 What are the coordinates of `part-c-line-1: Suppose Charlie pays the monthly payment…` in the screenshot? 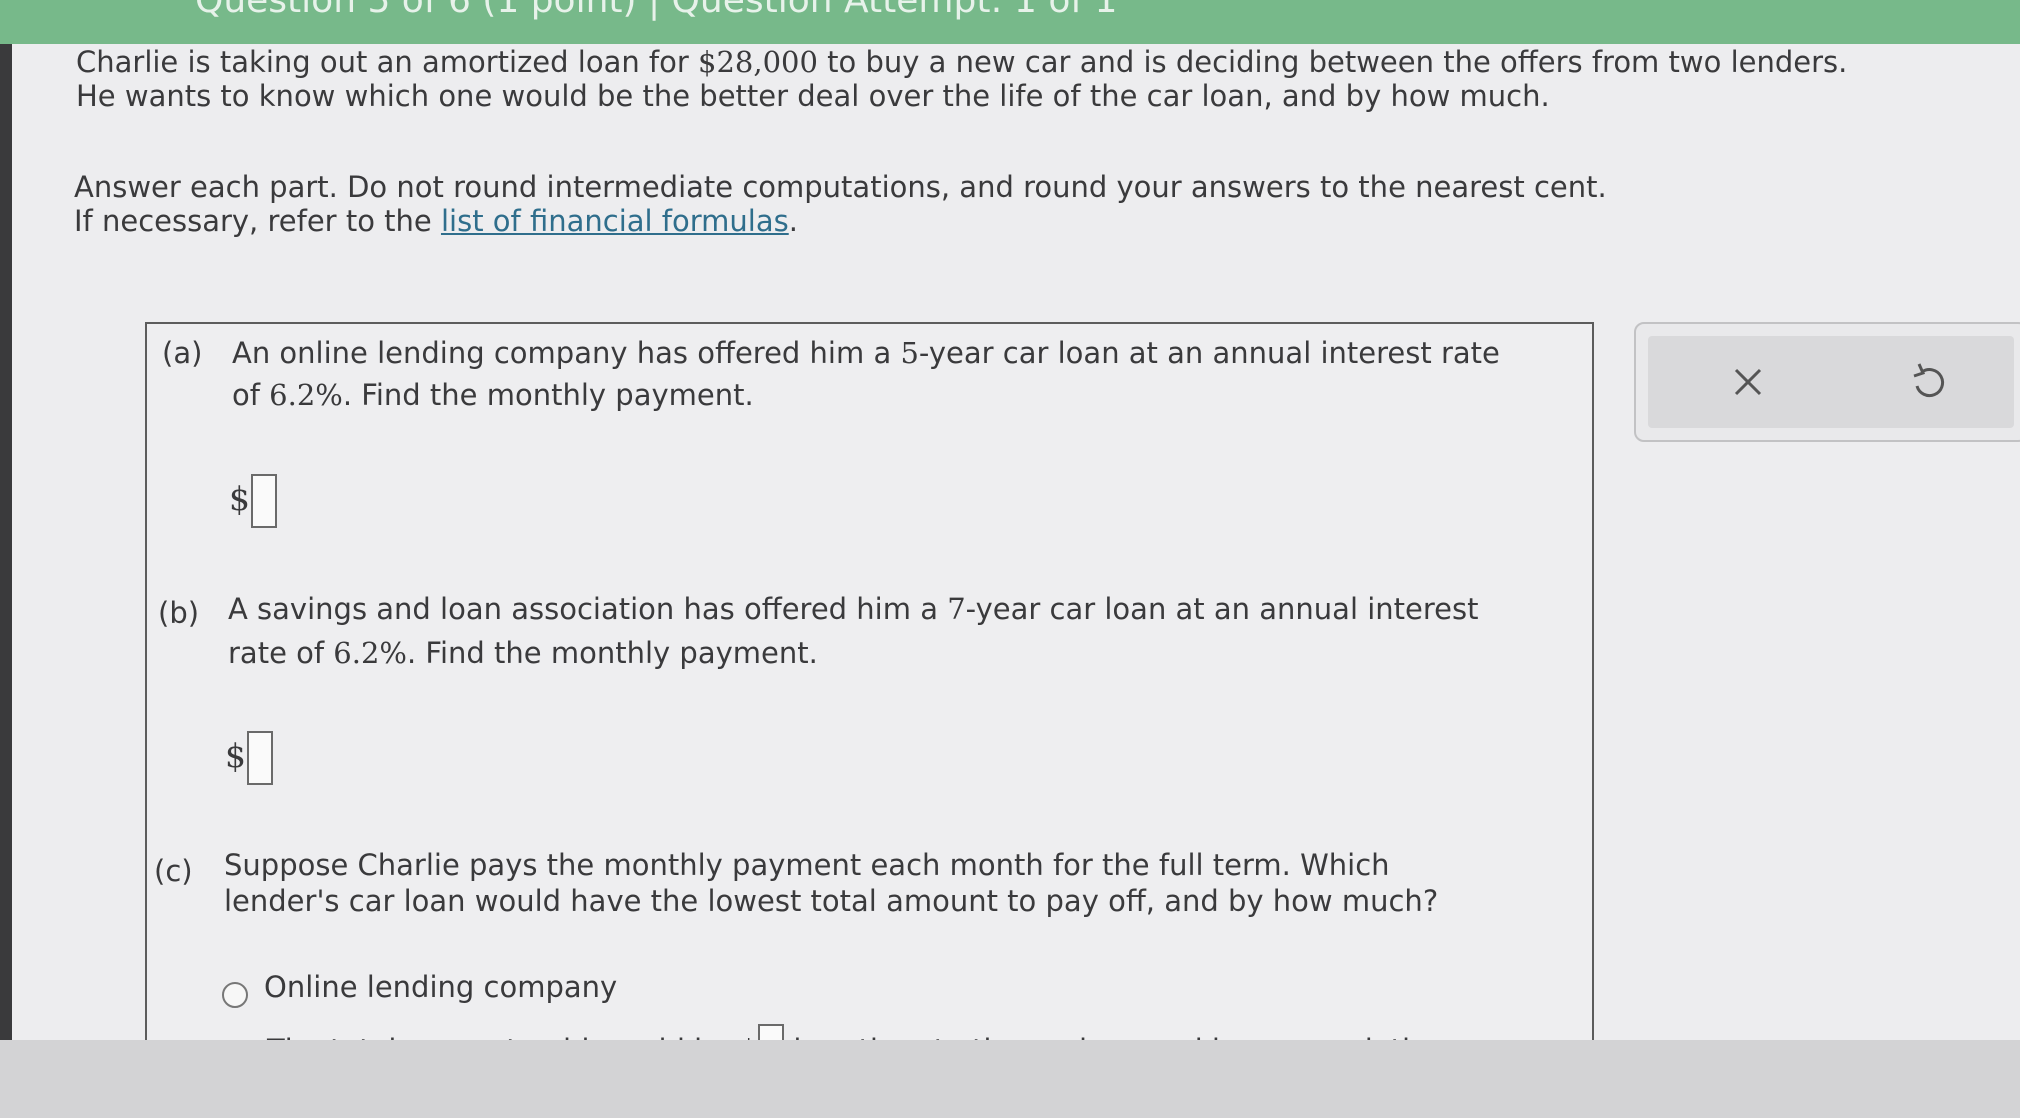 It's located at (807, 865).